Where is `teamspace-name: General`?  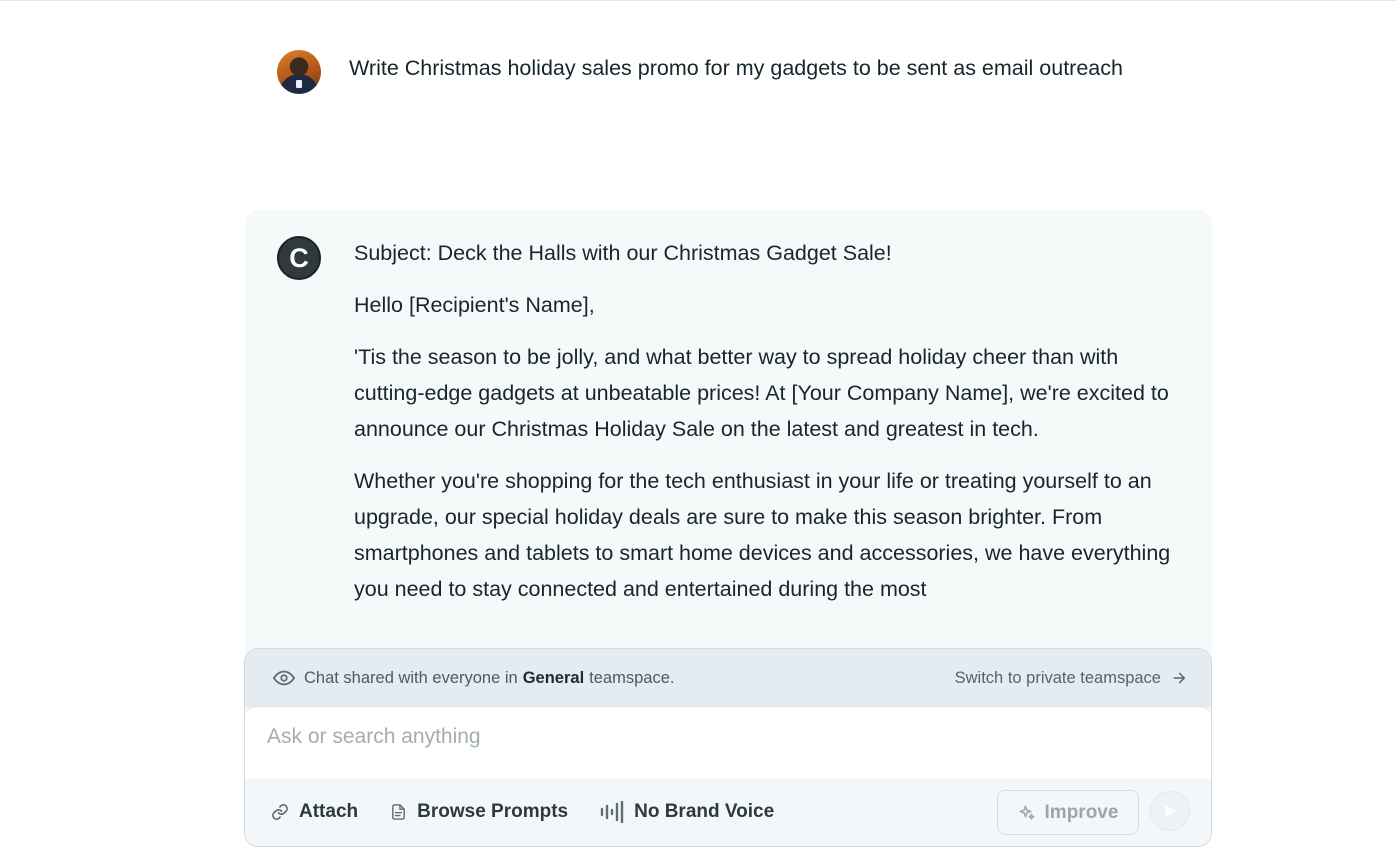 teamspace-name: General is located at coordinates (553, 677).